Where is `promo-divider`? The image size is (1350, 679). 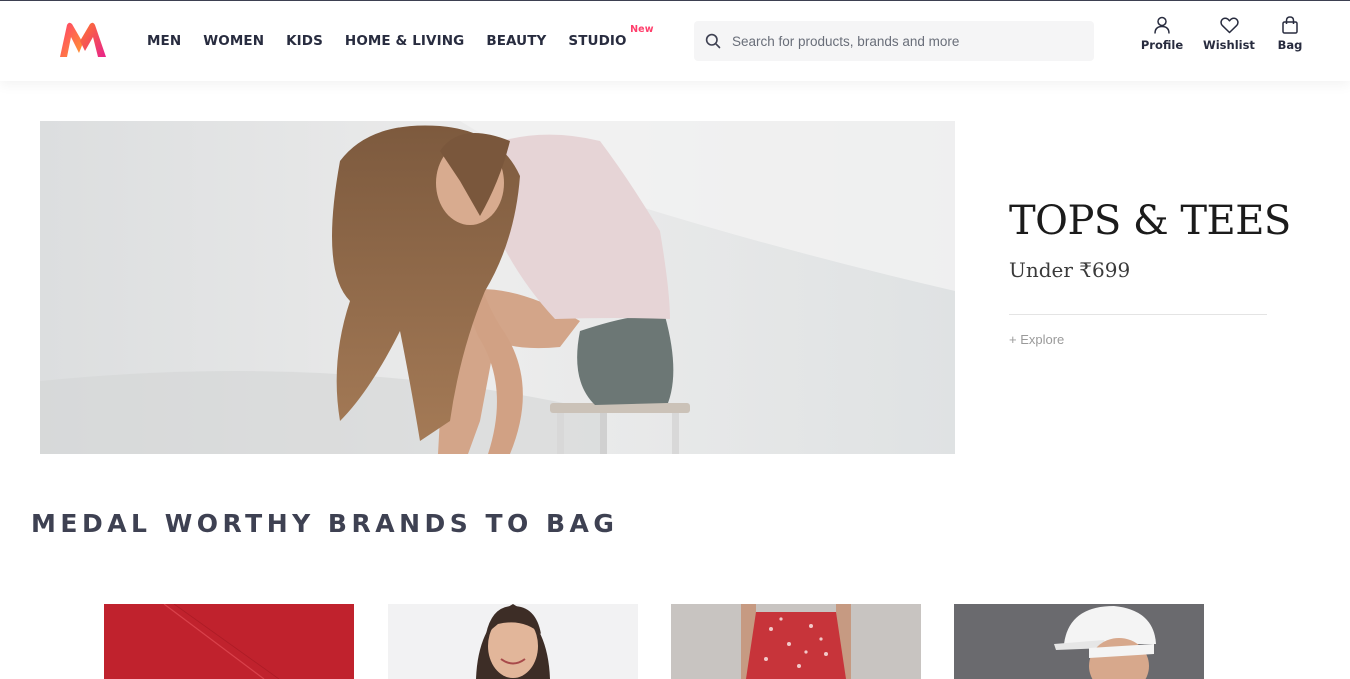
promo-divider is located at coordinates (1138, 314).